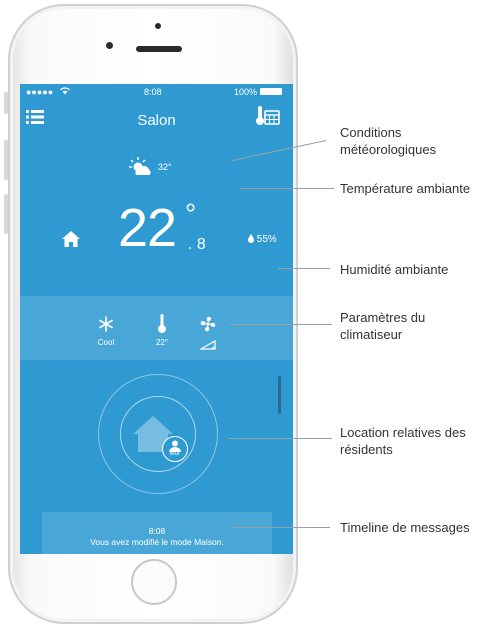 The height and width of the screenshot is (628, 495). I want to click on annotation-location: Location relatives des résidents, so click(403, 441).